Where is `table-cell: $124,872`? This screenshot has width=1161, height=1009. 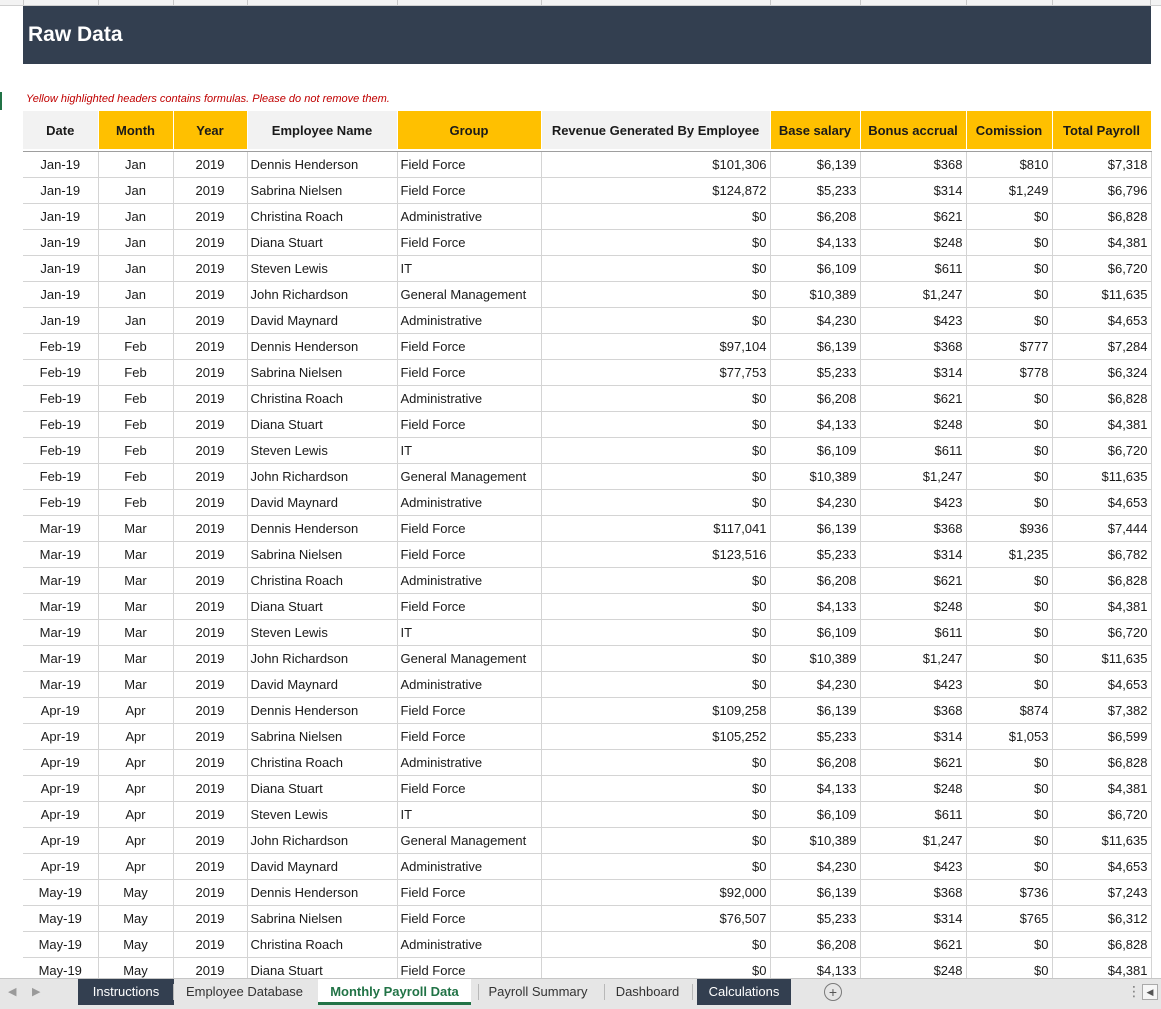
table-cell: $124,872 is located at coordinates (656, 190).